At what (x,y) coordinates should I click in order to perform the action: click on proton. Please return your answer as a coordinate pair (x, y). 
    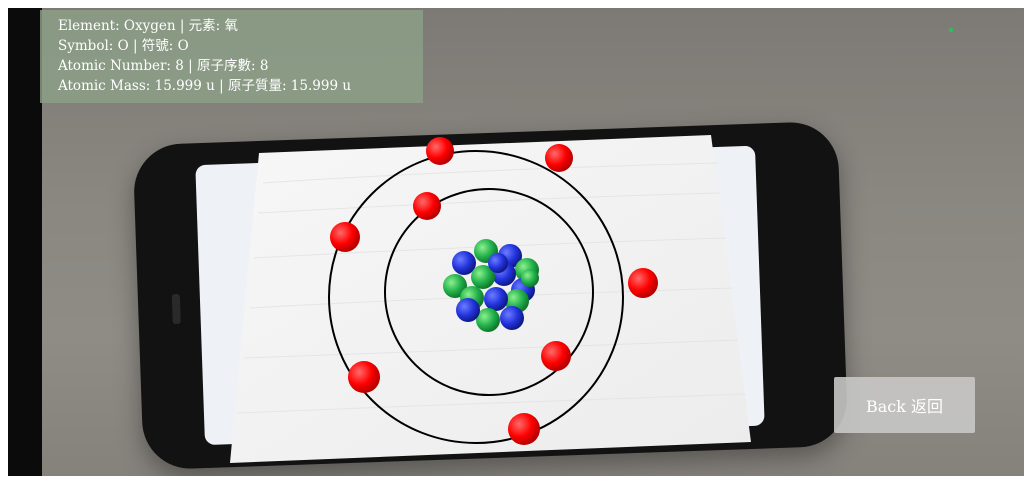
    Looking at the image, I should click on (530, 278).